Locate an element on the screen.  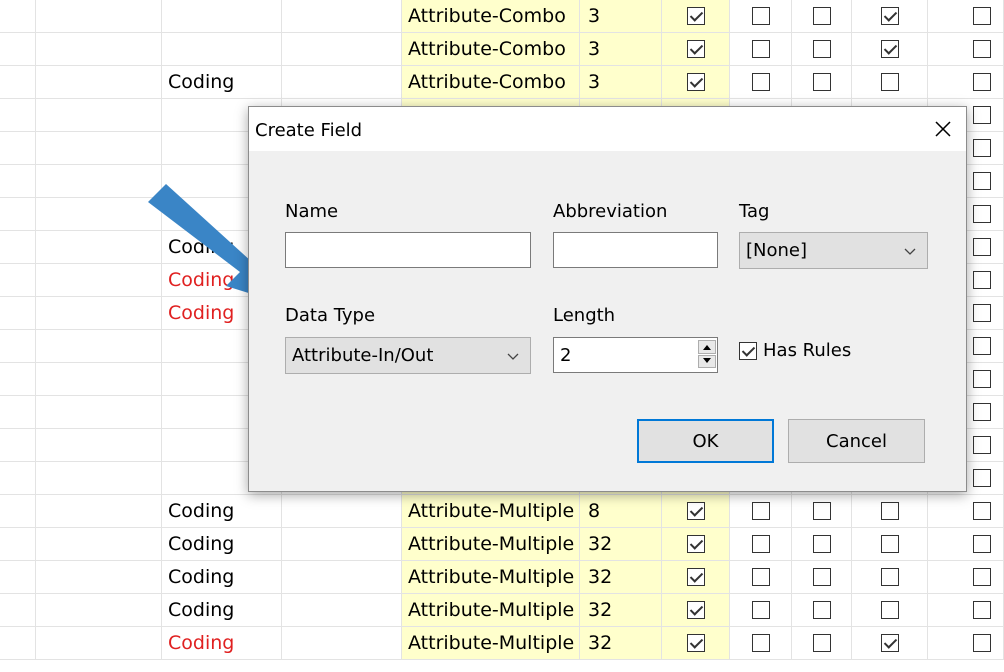
close-button is located at coordinates (943, 129).